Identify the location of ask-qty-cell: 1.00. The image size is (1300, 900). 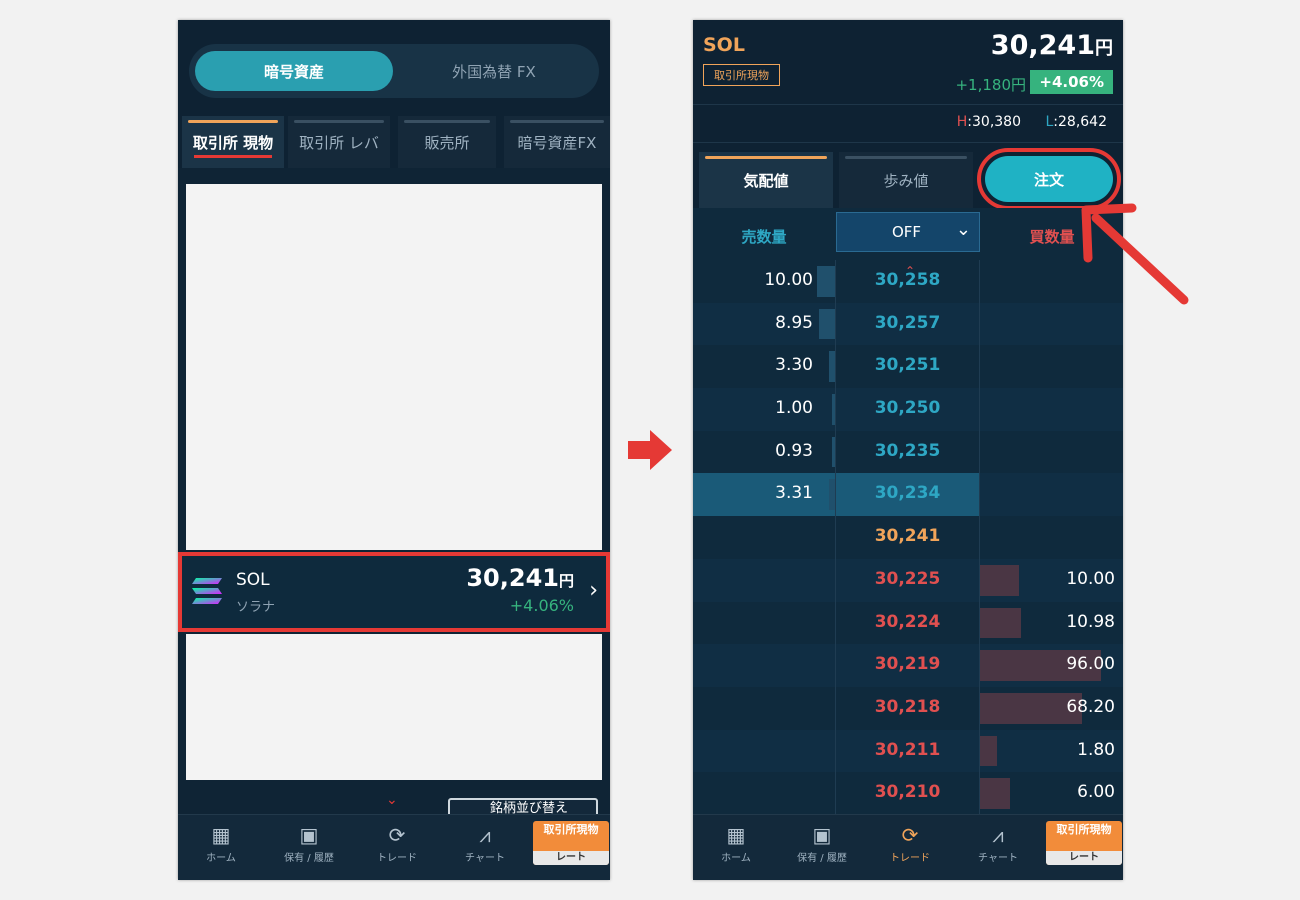
(764, 409).